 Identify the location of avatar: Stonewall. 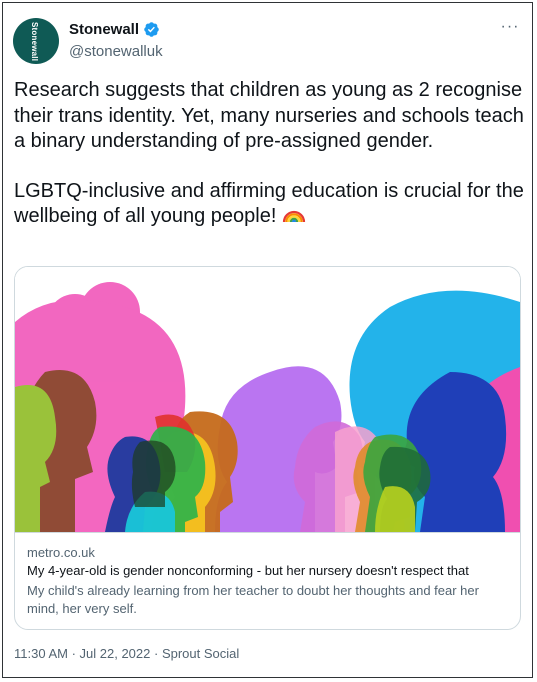
(36, 41).